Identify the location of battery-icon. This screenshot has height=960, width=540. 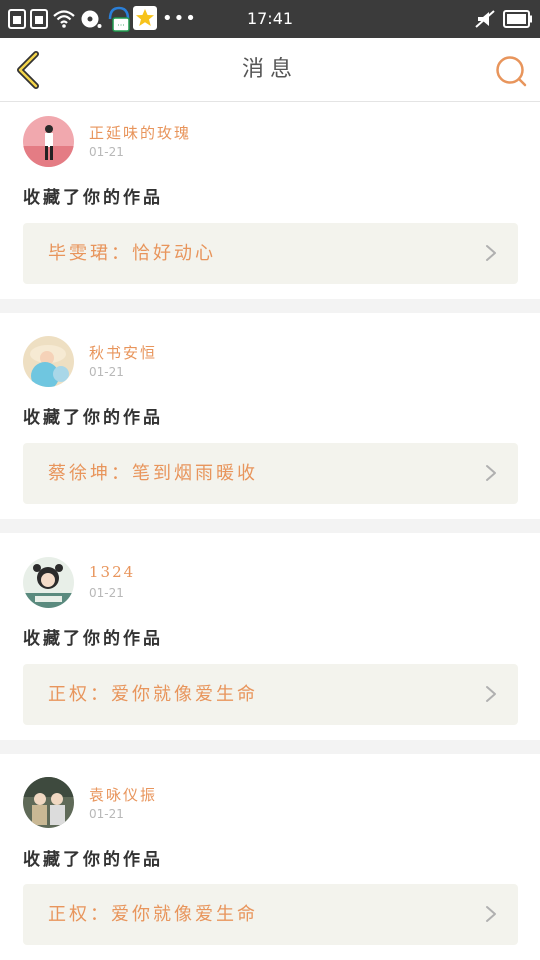
(517, 19).